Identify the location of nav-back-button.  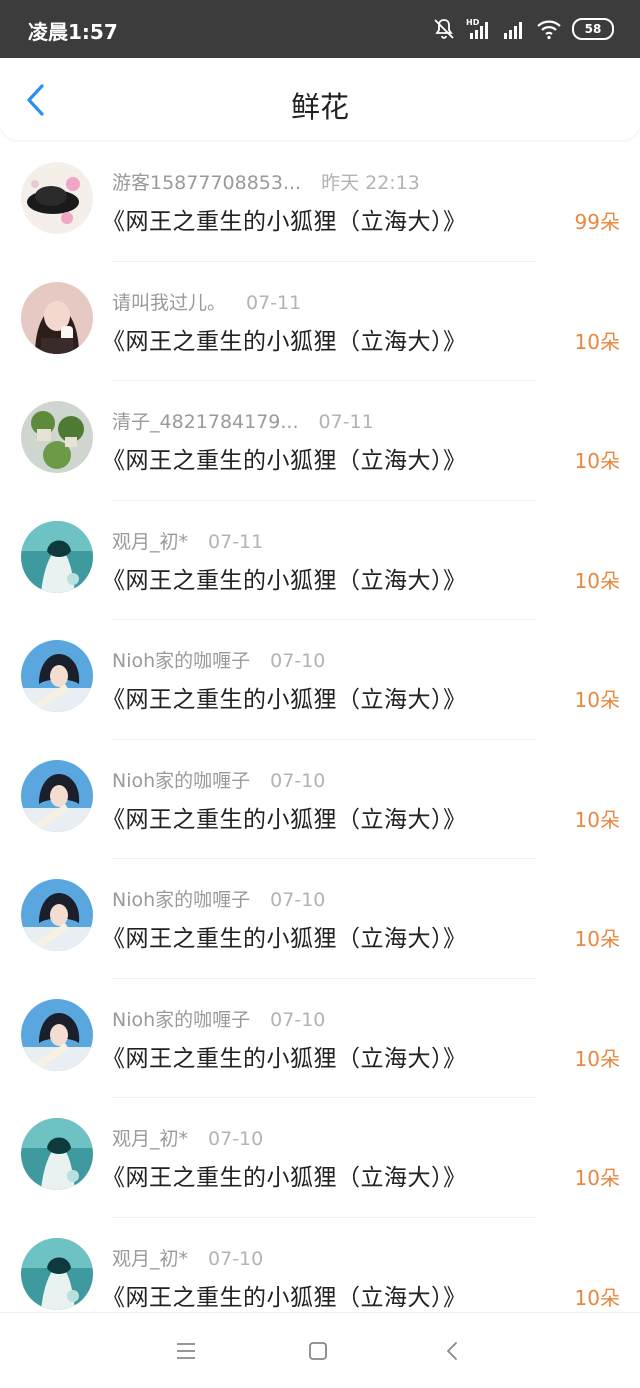
(452, 1351).